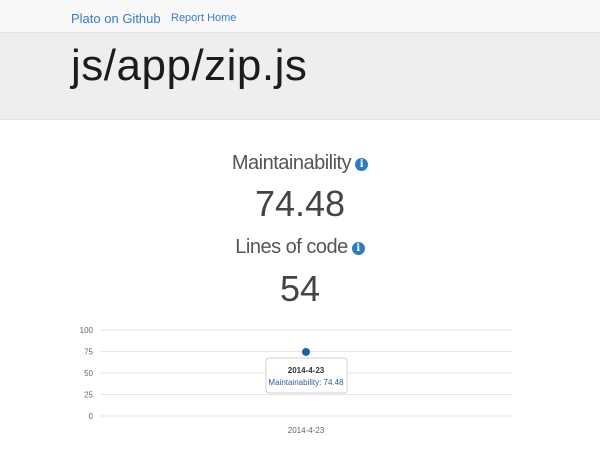 This screenshot has height=450, width=600. I want to click on y-tick-label: 75, so click(88, 352).